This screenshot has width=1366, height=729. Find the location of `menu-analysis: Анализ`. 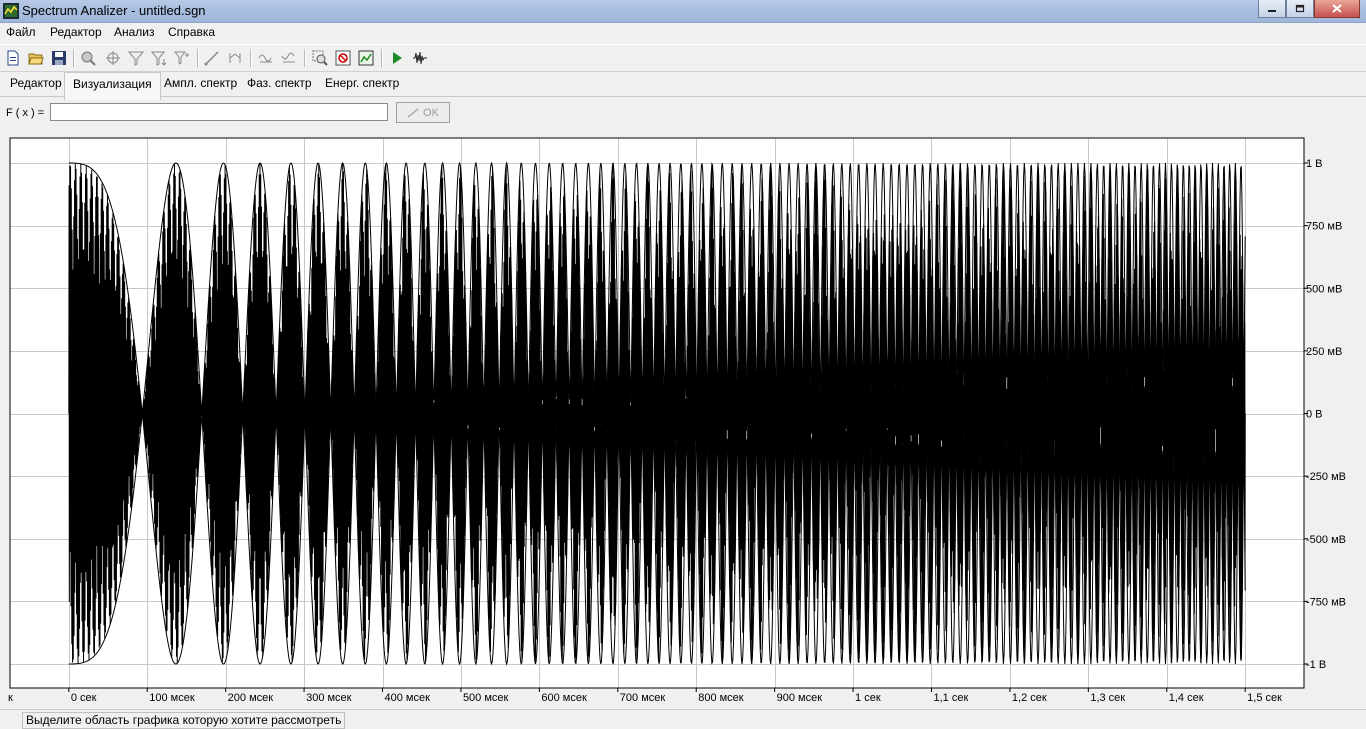

menu-analysis: Анализ is located at coordinates (134, 32).